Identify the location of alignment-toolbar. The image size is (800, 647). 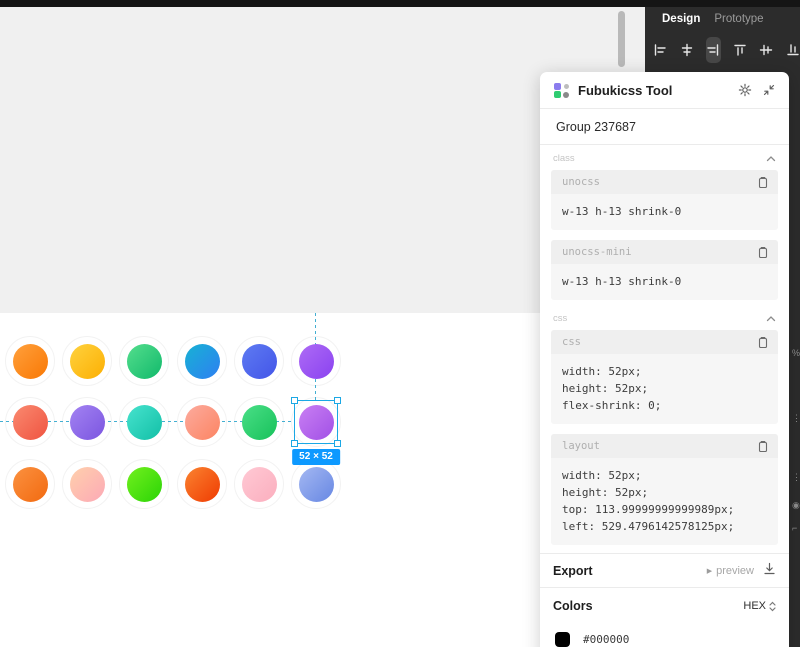
(722, 44).